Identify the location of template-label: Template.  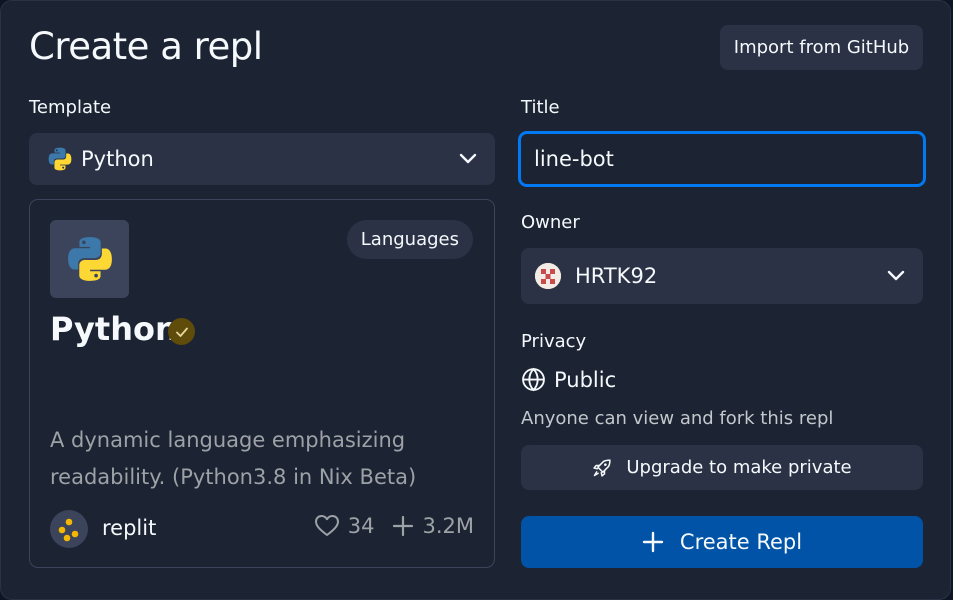
(70, 107).